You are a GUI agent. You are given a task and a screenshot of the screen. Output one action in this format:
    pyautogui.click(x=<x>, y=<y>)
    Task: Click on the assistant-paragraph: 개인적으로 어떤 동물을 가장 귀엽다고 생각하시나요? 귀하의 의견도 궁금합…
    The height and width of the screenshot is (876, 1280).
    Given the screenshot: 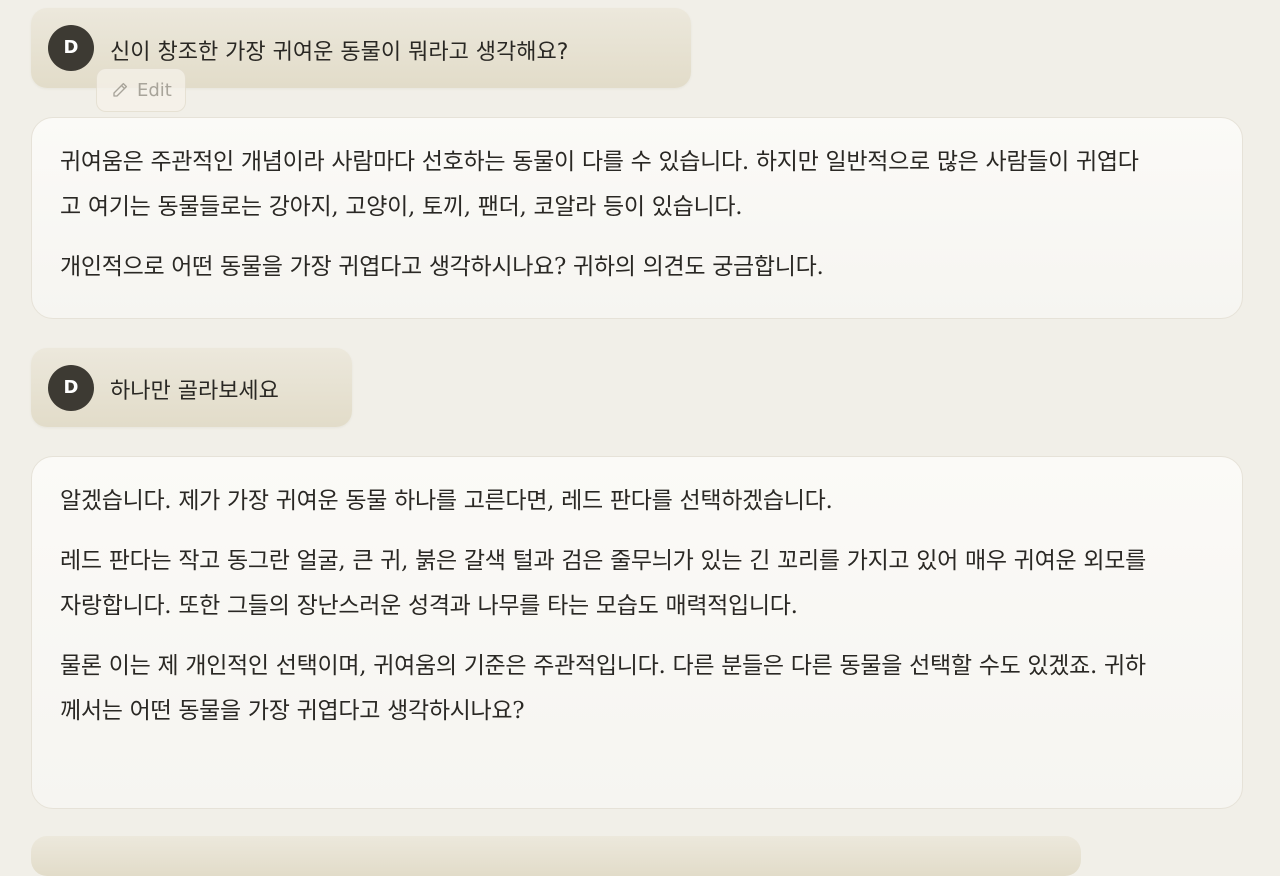 What is the action you would take?
    pyautogui.click(x=442, y=267)
    